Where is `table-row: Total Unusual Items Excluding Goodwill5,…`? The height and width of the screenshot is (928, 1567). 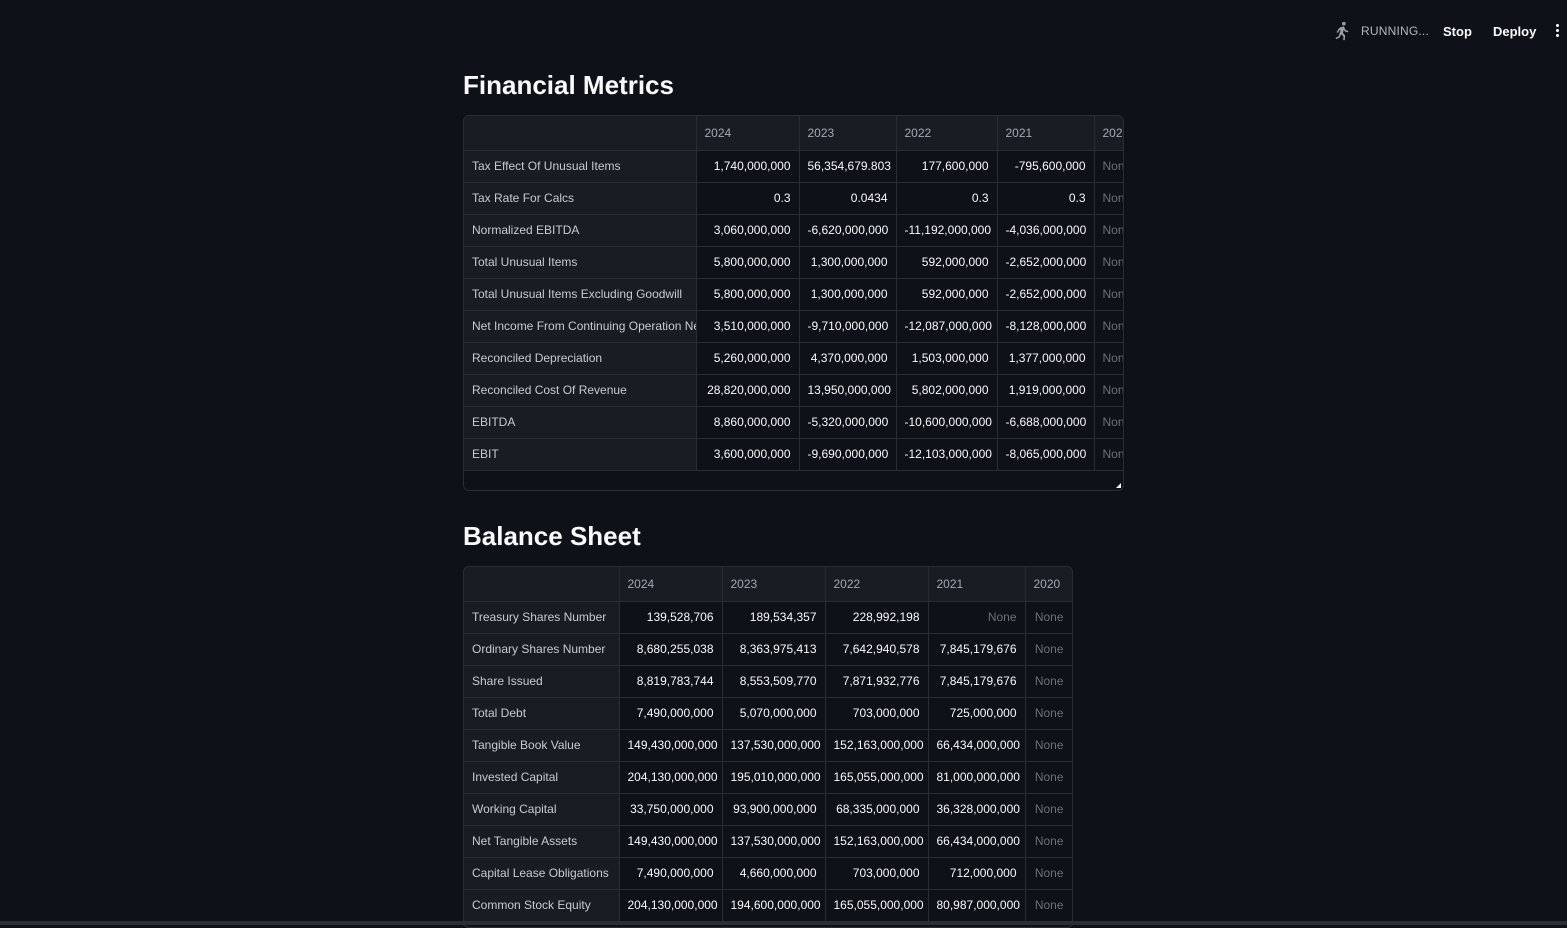 table-row: Total Unusual Items Excluding Goodwill5,… is located at coordinates (794, 294).